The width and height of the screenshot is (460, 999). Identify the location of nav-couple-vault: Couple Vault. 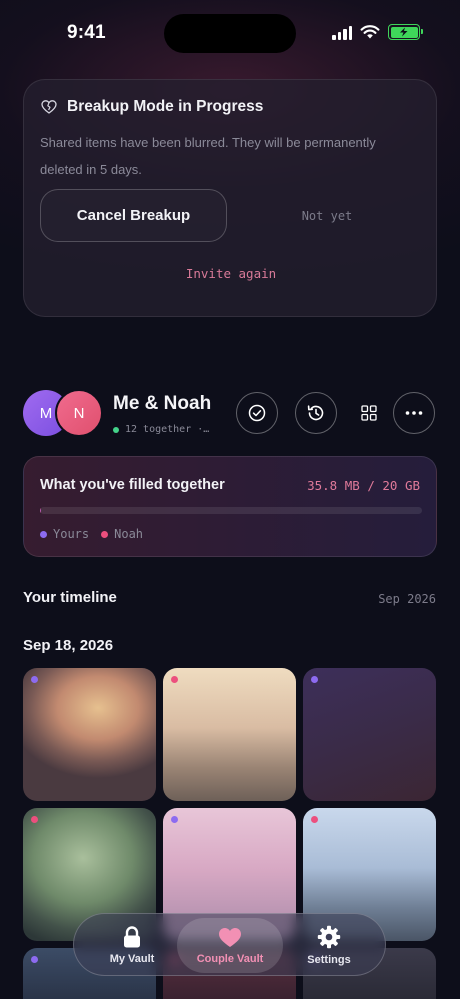
(230, 945).